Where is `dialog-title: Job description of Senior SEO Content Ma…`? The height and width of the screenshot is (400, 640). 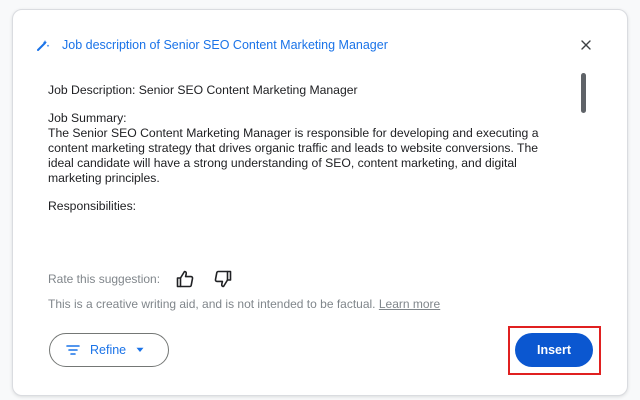 dialog-title: Job description of Senior SEO Content Ma… is located at coordinates (225, 45).